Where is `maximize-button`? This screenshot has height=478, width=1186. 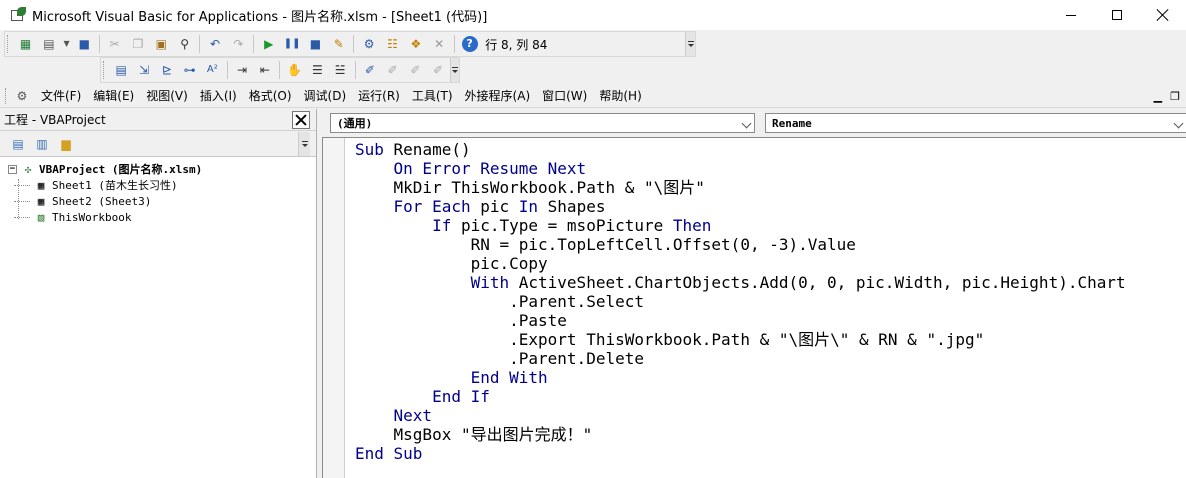
maximize-button is located at coordinates (1117, 15).